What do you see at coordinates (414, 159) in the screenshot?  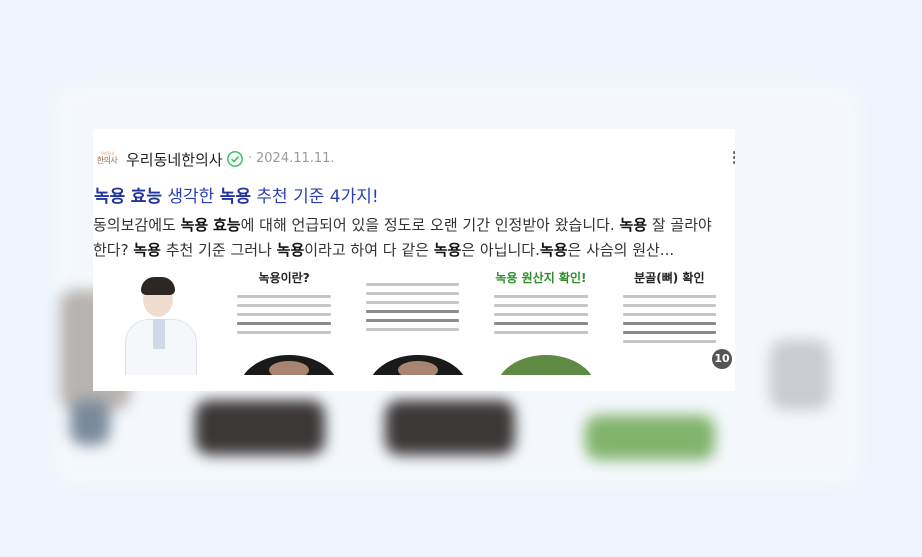 I see `post-header: 우리동네 한의사 우리동네한의사 · 2024.11.11.` at bounding box center [414, 159].